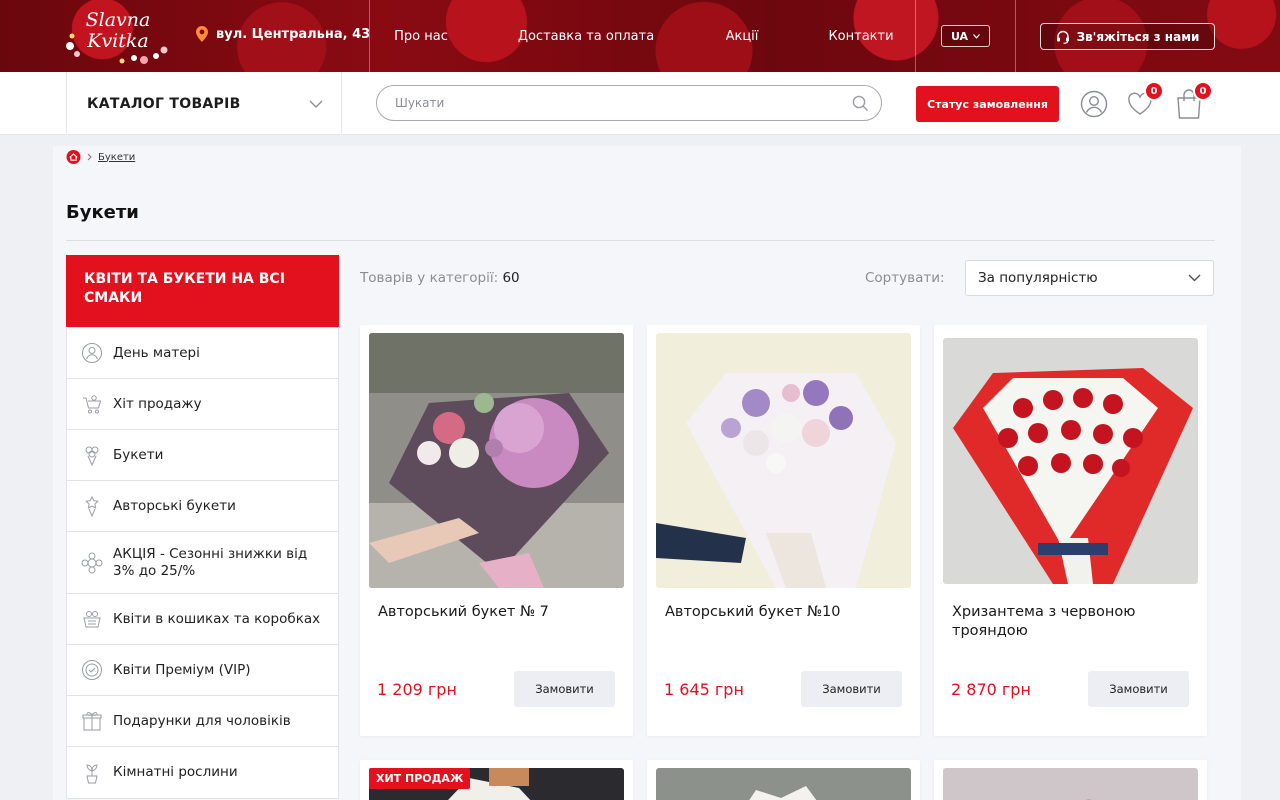 Image resolution: width=1280 pixels, height=800 pixels. I want to click on product-count: Товарів у категорії: 60, so click(440, 278).